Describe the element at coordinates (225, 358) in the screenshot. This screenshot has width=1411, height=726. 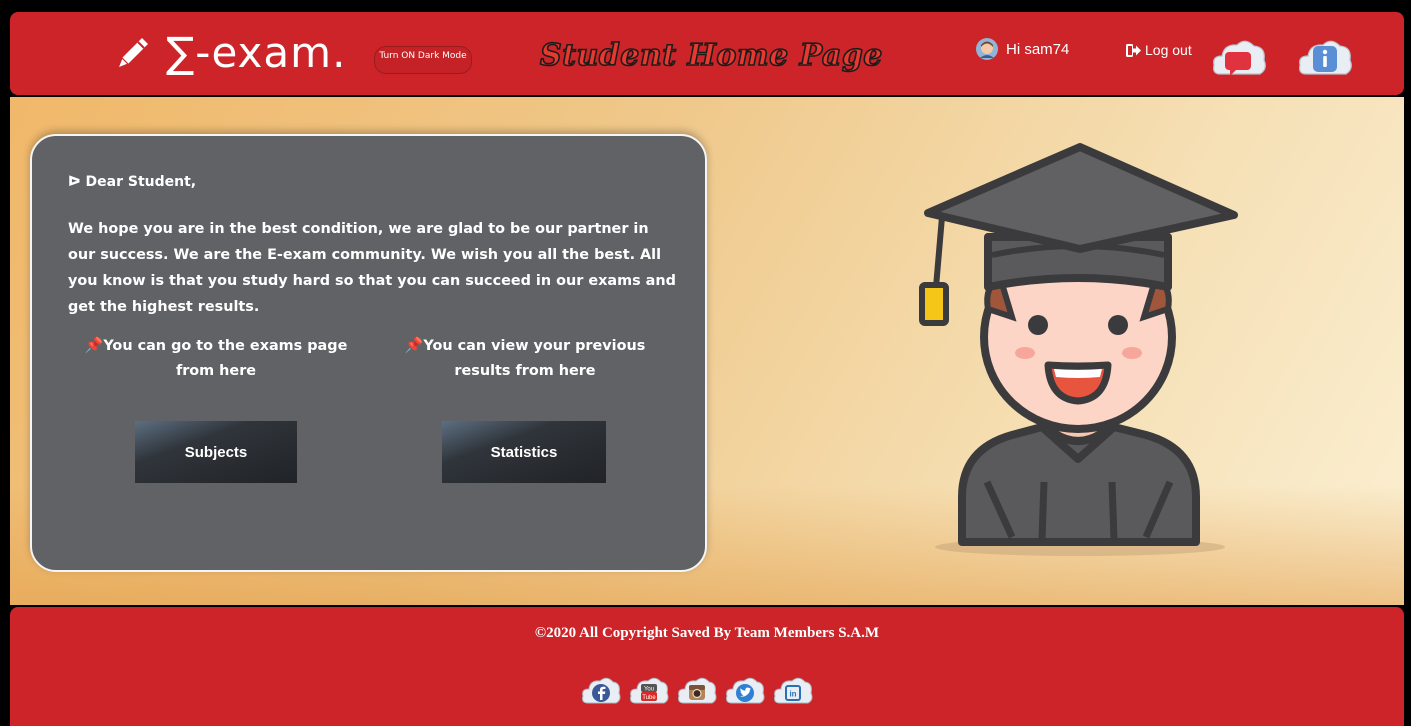
I see `exams-note-text: You can go to the exams page from here` at that location.